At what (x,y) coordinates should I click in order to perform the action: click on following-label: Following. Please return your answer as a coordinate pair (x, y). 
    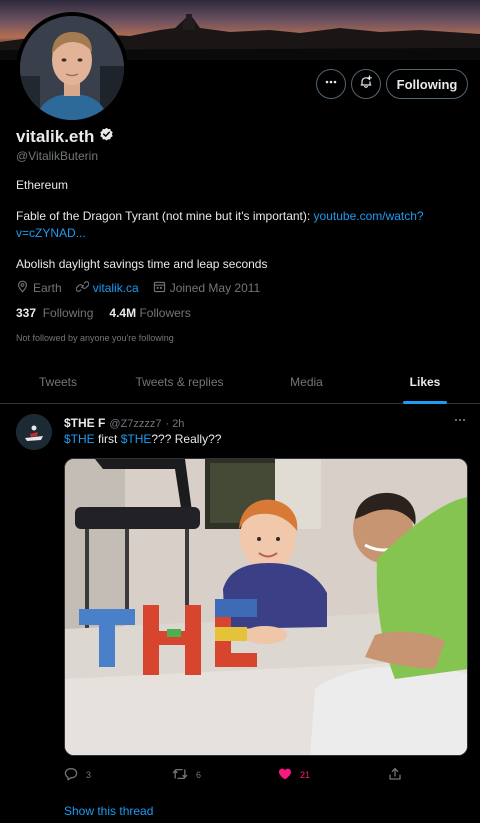
    Looking at the image, I should click on (68, 313).